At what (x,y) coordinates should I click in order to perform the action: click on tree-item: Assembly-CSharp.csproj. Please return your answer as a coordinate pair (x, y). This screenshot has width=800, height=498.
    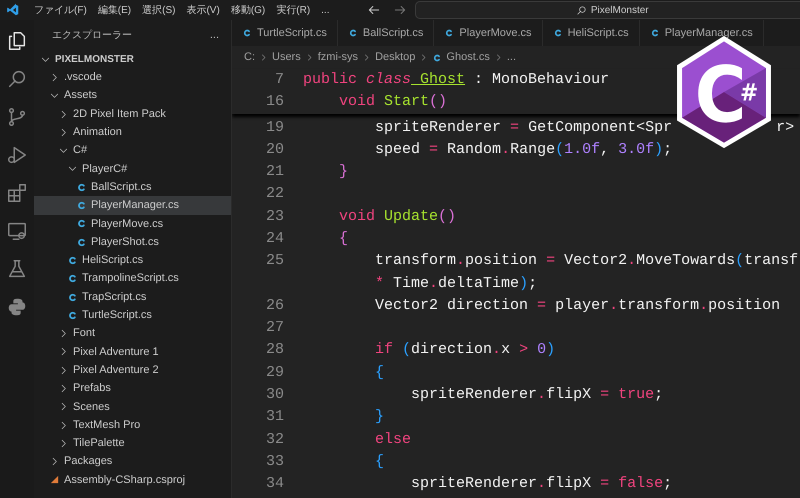
    Looking at the image, I should click on (132, 480).